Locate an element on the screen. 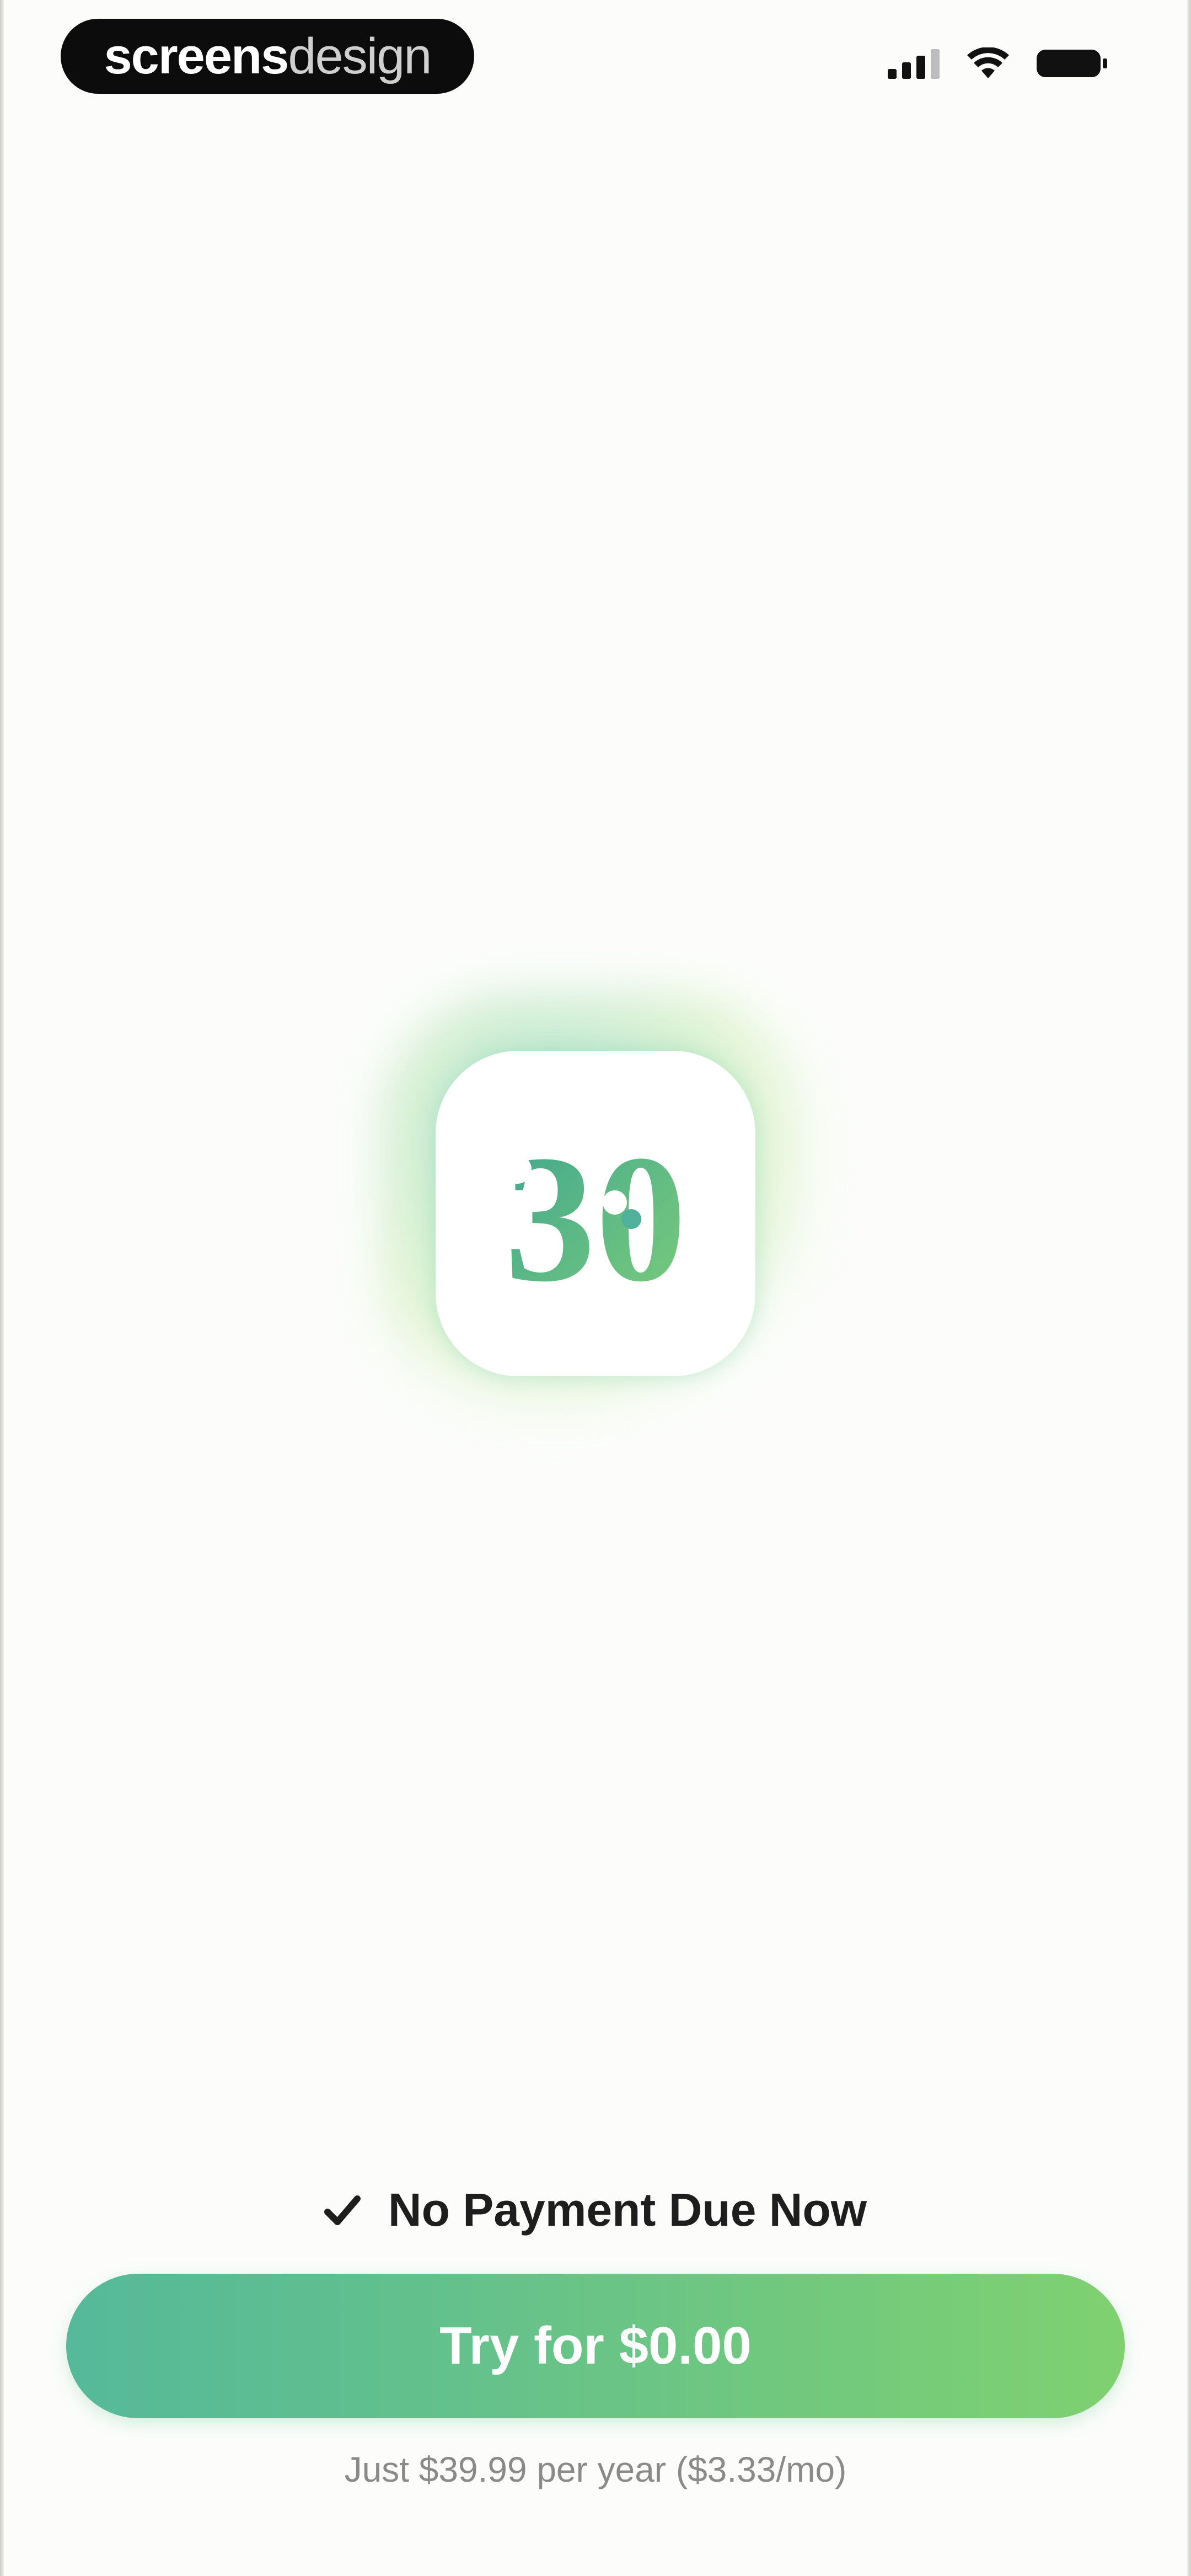 The width and height of the screenshot is (1191, 2576). status-bar-icons is located at coordinates (998, 63).